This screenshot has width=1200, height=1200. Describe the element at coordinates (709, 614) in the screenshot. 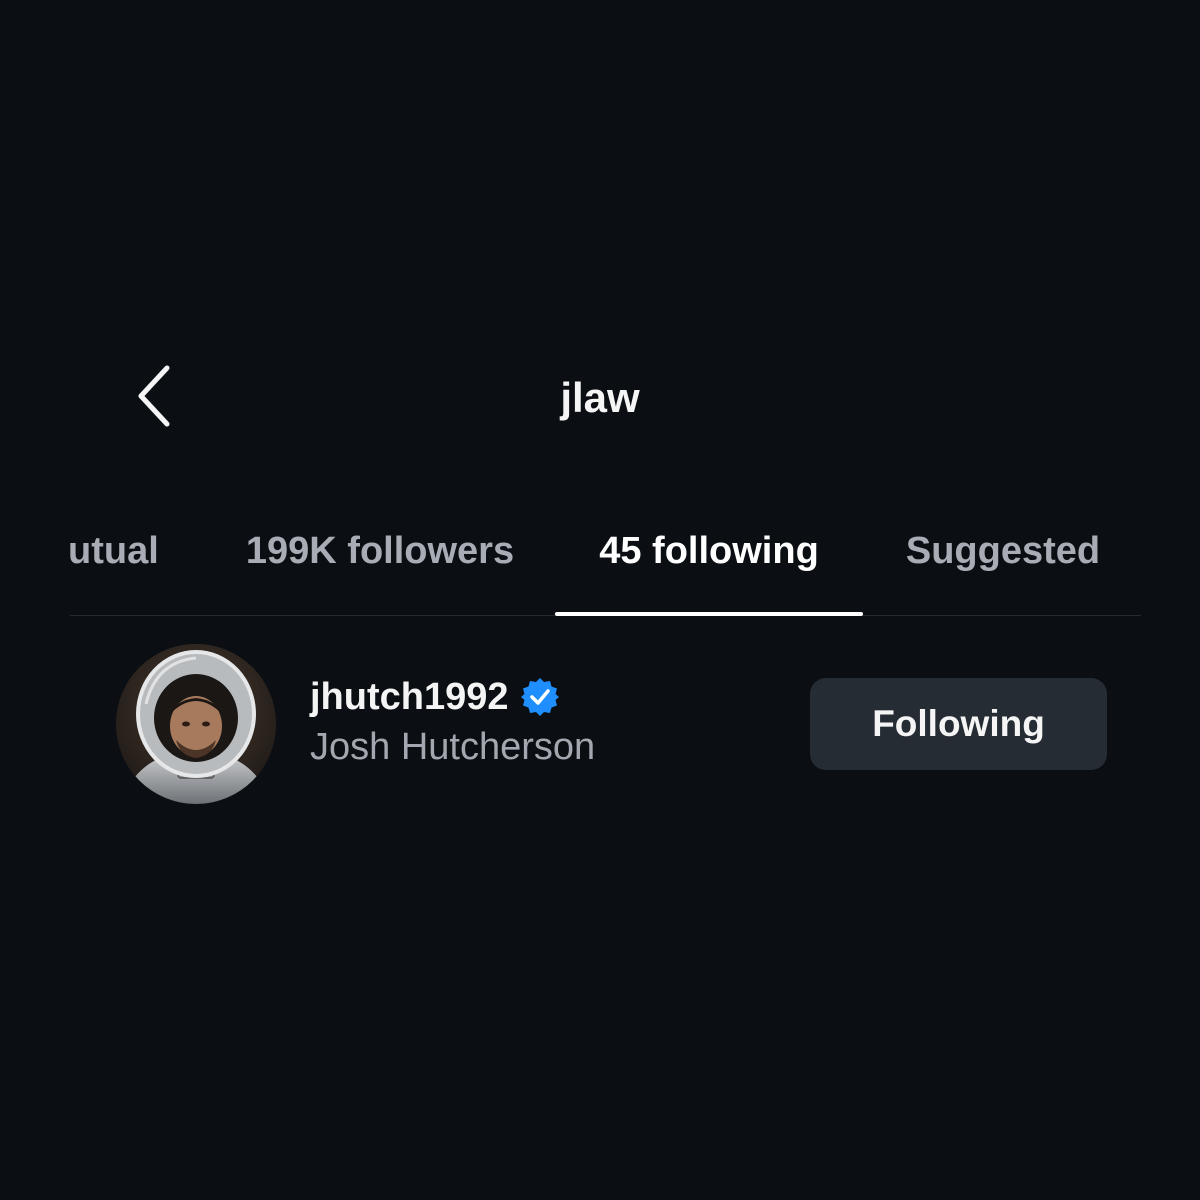

I see `active-tab-indicator` at that location.